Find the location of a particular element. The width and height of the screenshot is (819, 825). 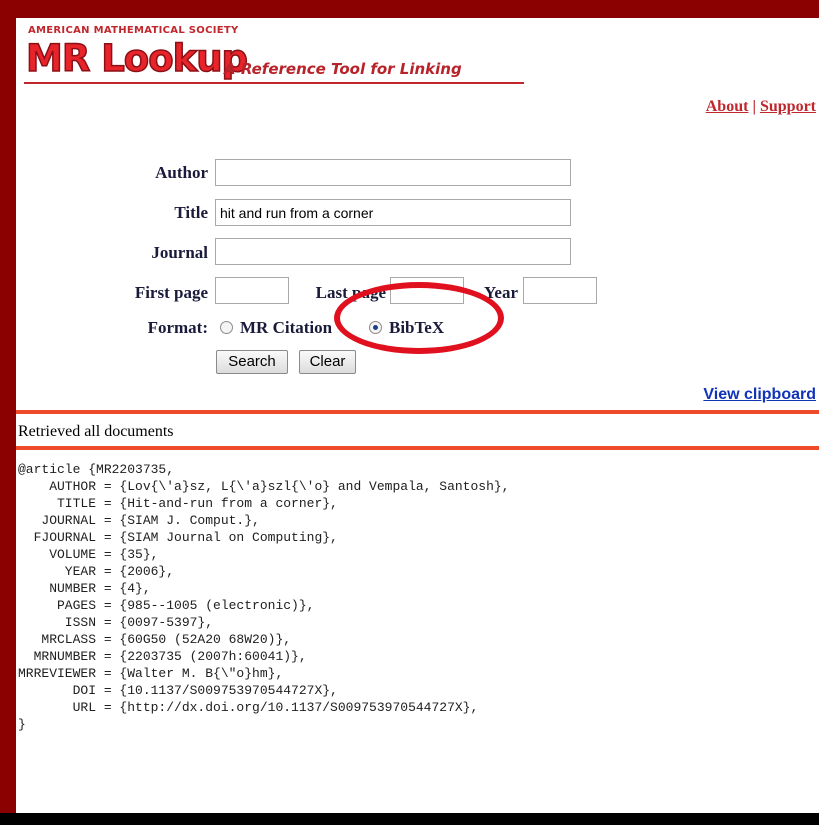

title-input is located at coordinates (393, 212).